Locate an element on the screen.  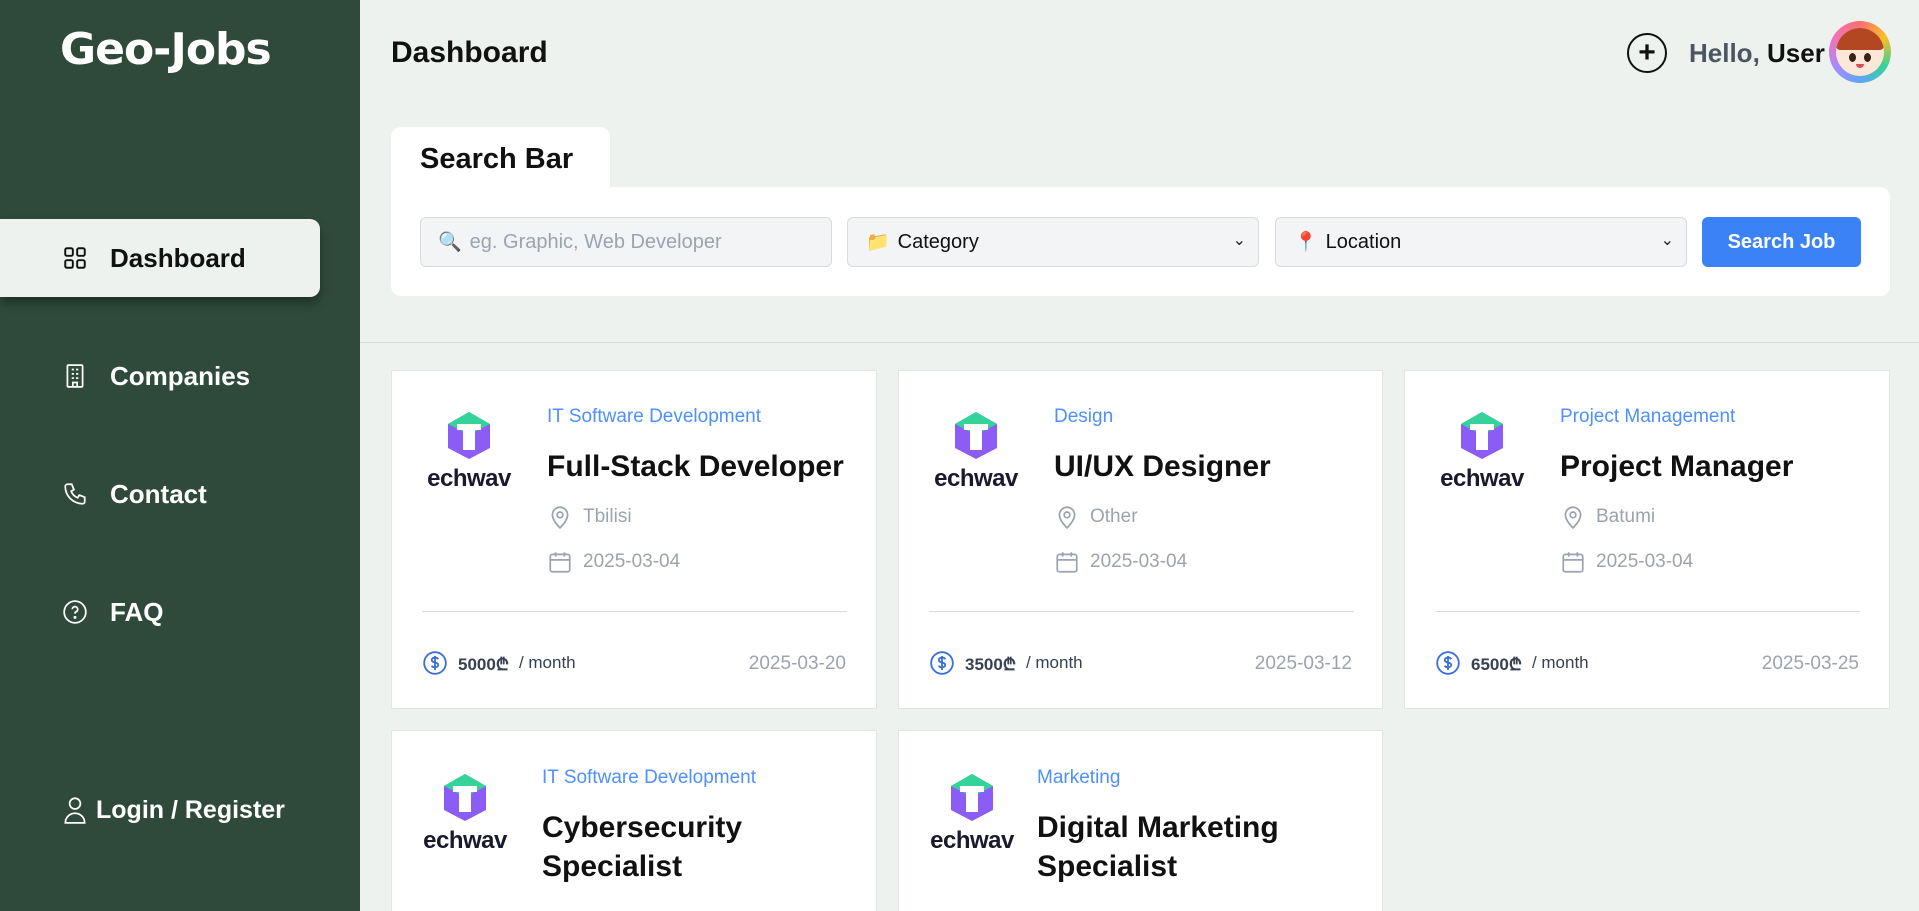
job-title: UI/UX Designer is located at coordinates (1162, 466).